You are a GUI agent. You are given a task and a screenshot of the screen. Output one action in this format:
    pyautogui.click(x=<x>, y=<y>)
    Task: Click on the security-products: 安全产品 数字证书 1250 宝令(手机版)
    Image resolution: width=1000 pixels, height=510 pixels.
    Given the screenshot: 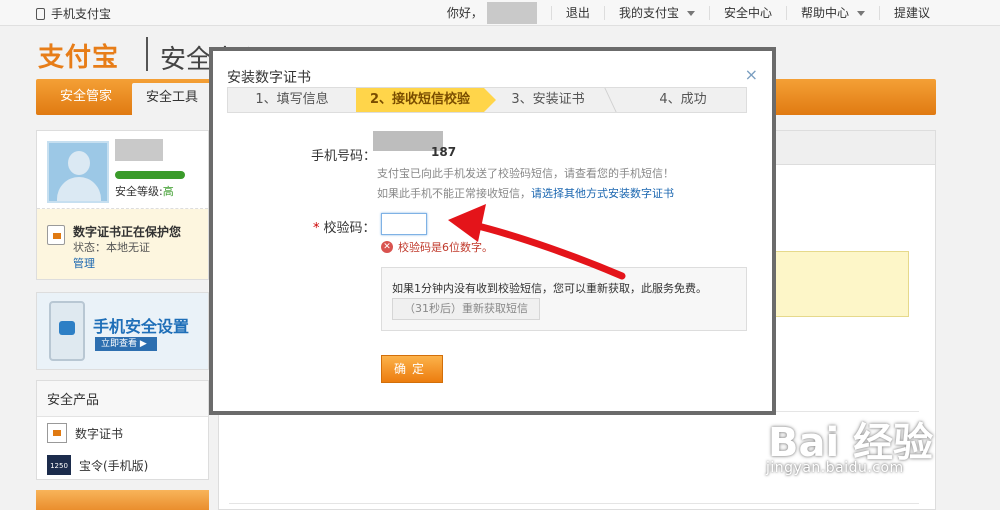 What is the action you would take?
    pyautogui.click(x=122, y=430)
    